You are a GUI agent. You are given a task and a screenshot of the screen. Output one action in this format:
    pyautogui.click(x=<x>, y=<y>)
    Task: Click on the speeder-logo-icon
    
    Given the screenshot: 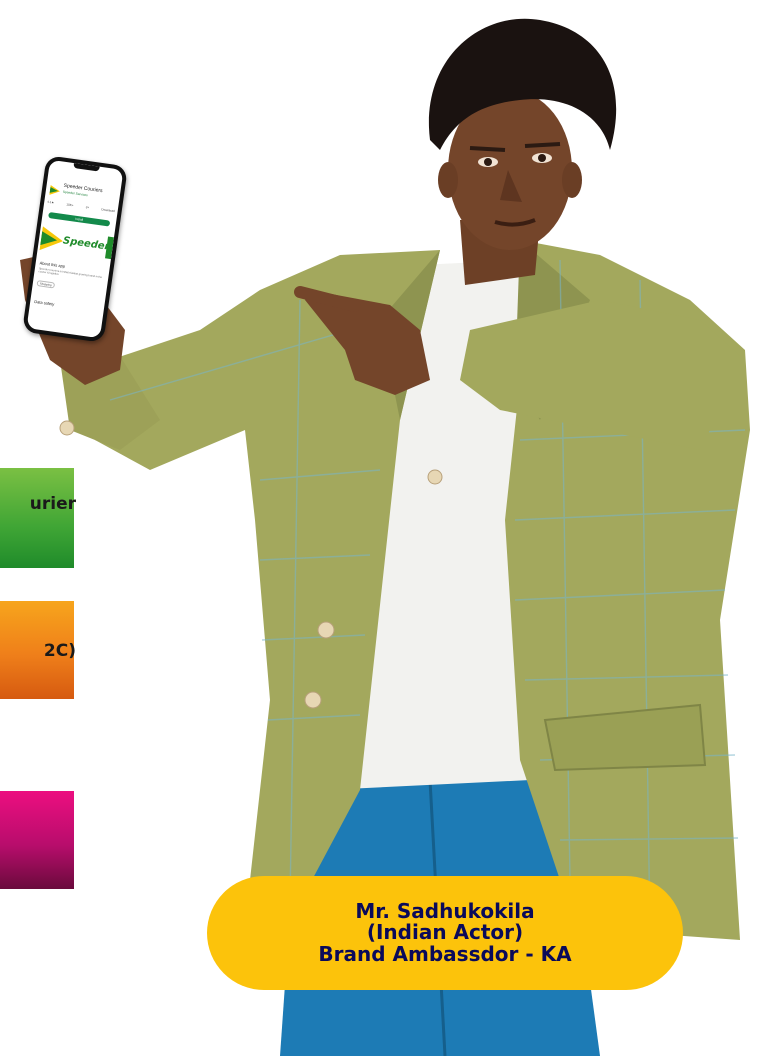 What is the action you would take?
    pyautogui.click(x=55, y=188)
    